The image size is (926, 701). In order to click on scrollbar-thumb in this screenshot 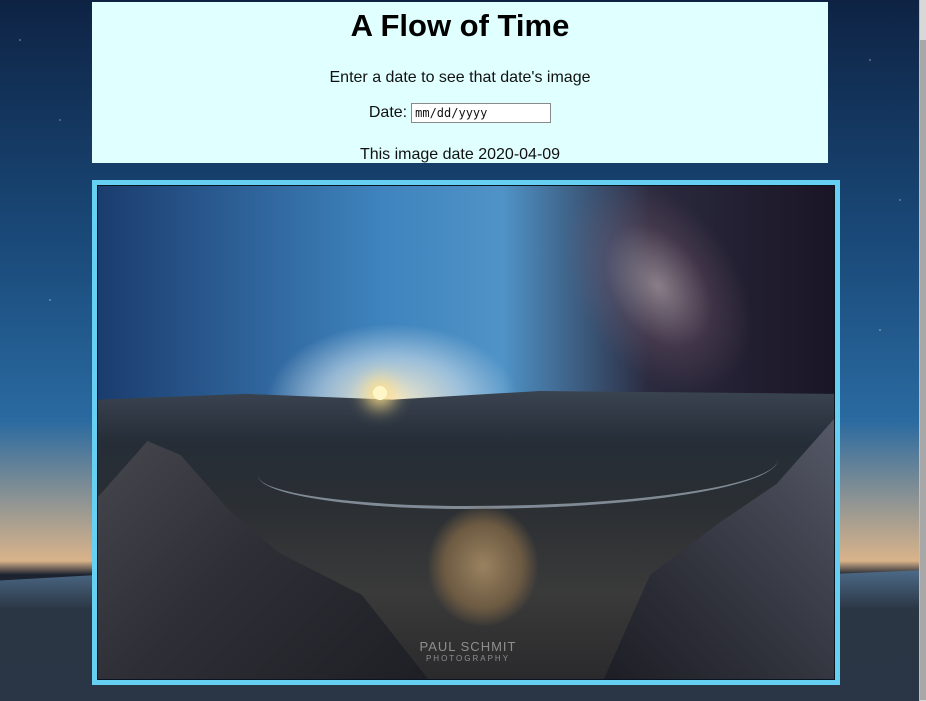, I will do `click(923, 370)`.